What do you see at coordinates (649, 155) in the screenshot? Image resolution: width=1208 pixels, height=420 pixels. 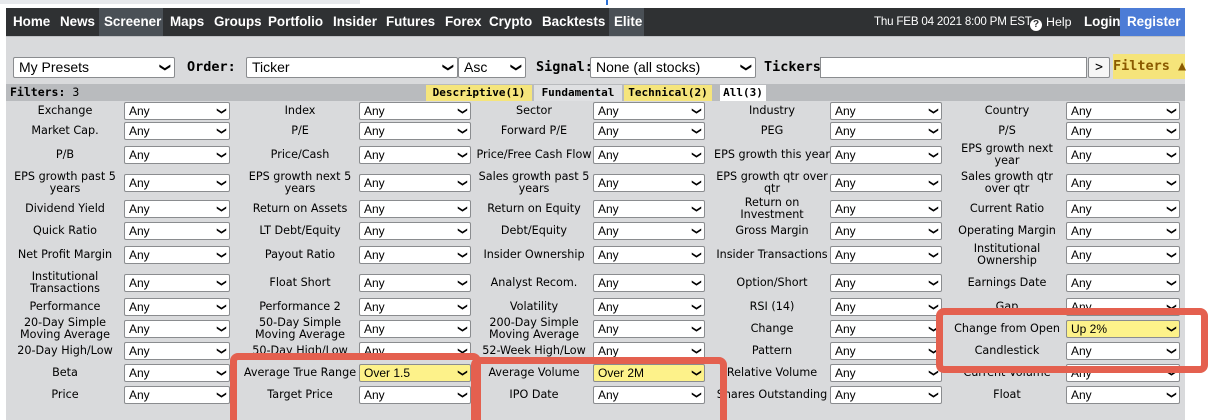 I see `filter-select-price-free-cash-flow: Any ❯` at bounding box center [649, 155].